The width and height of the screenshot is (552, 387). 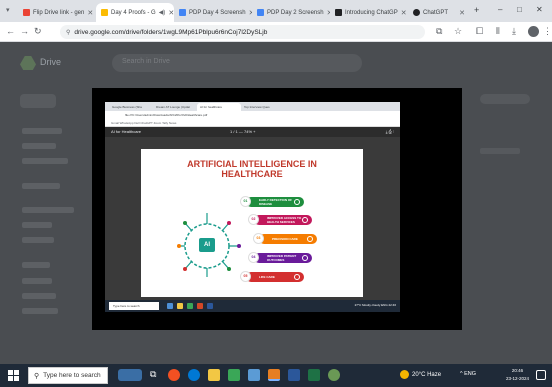 I want to click on tab-label: PDP Day 2 Screensh, so click(x=295, y=12).